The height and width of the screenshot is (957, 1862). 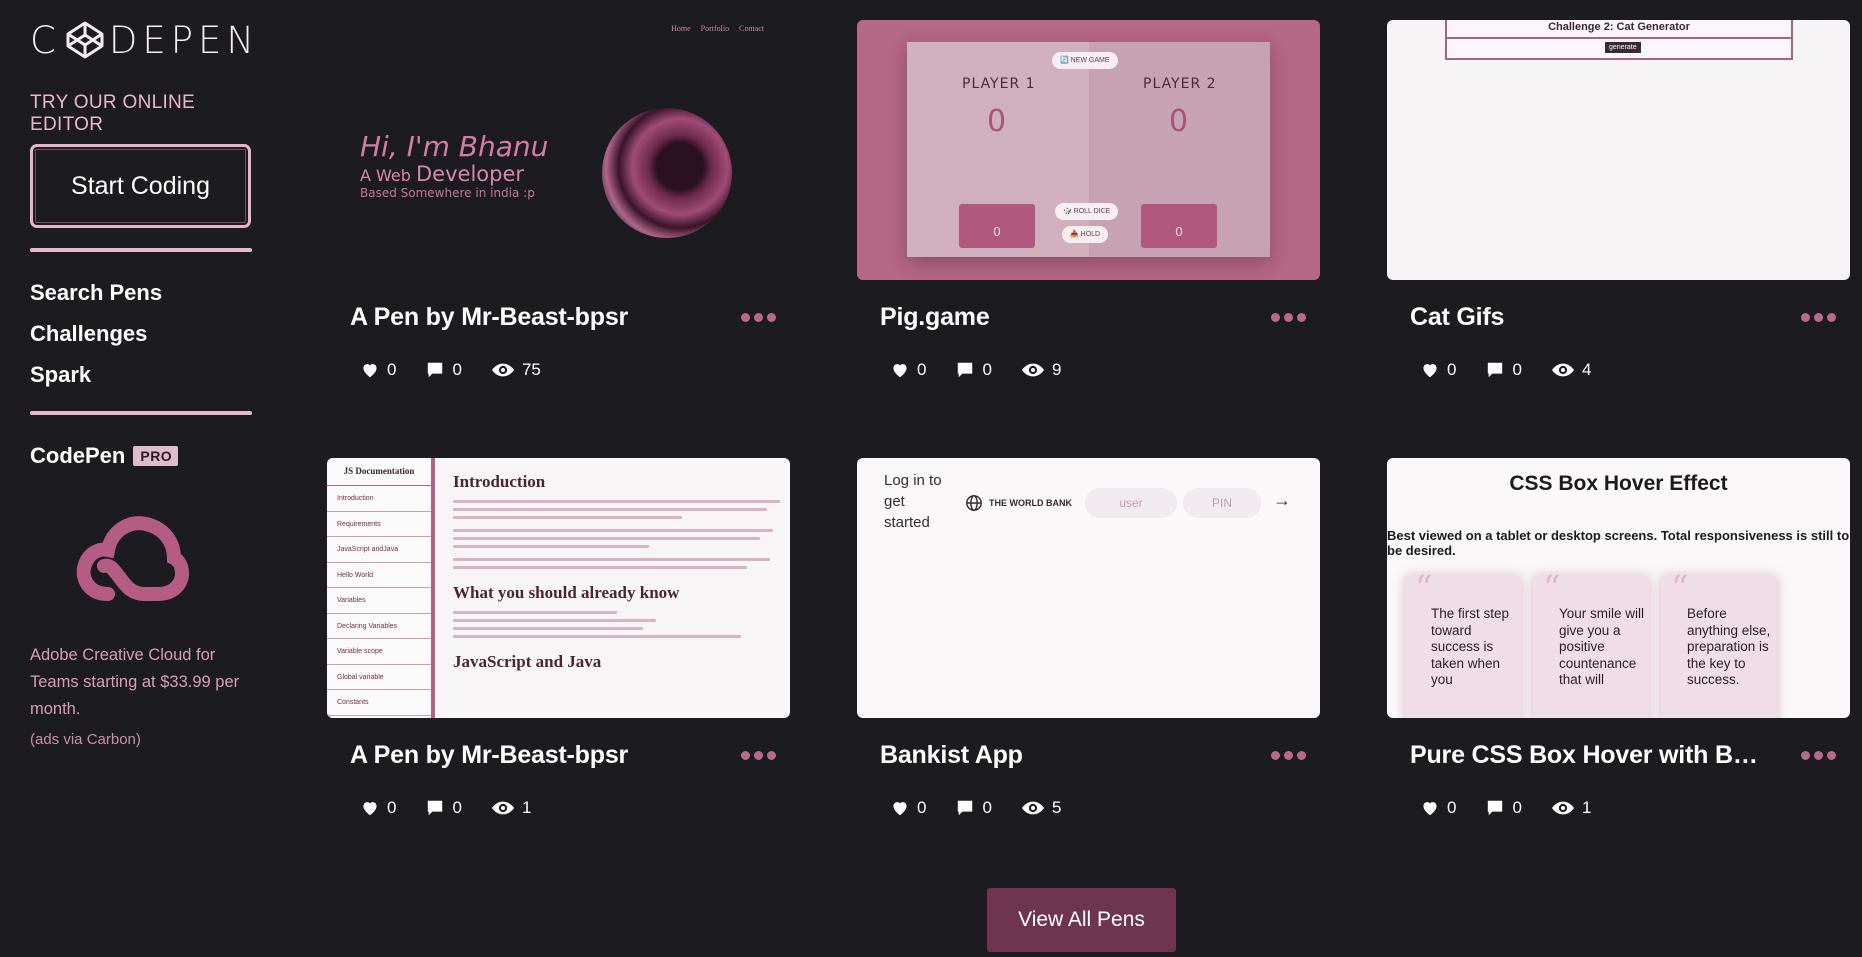 What do you see at coordinates (379, 703) in the screenshot?
I see `doc-nav-item: Constants` at bounding box center [379, 703].